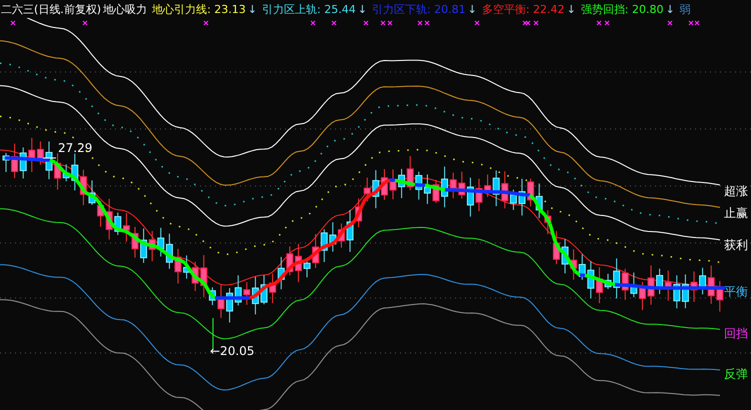 This screenshot has width=751, height=410. I want to click on band-label: 获利, so click(736, 245).